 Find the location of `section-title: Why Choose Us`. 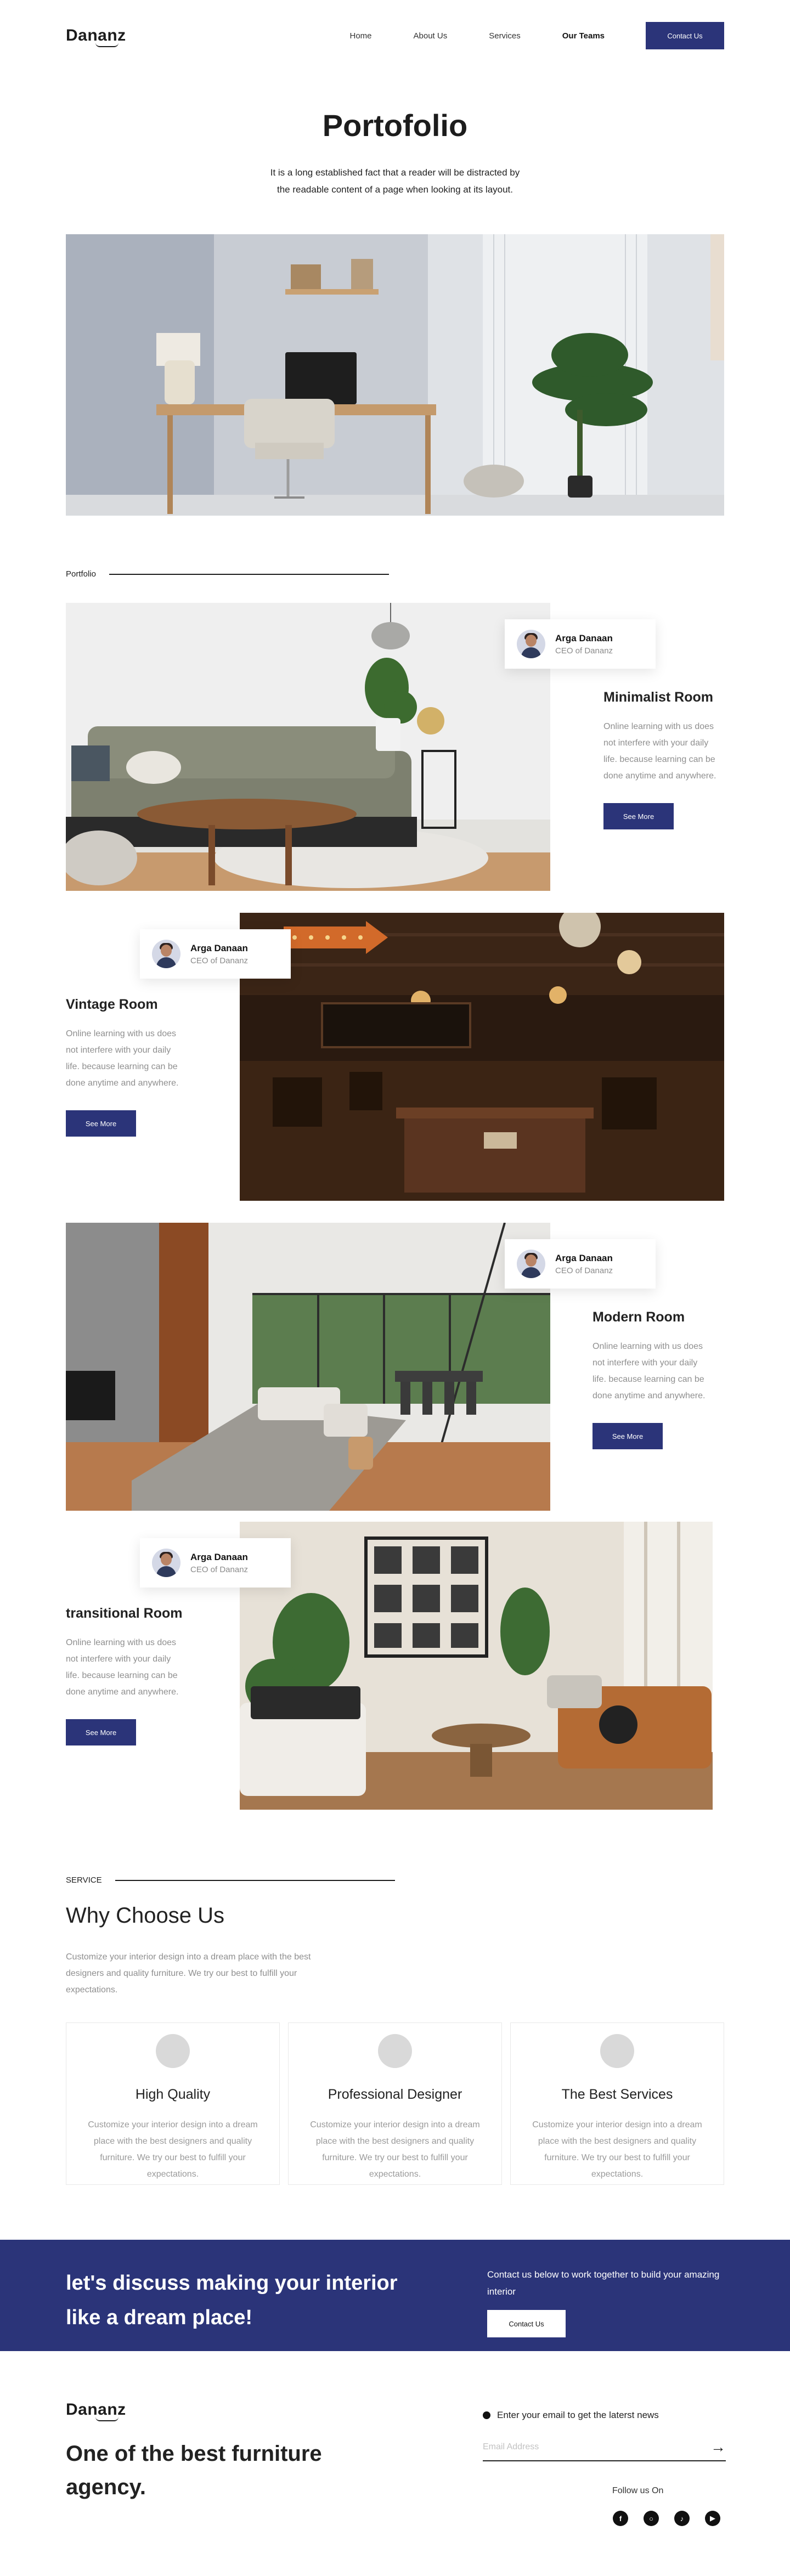

section-title: Why Choose Us is located at coordinates (145, 1915).